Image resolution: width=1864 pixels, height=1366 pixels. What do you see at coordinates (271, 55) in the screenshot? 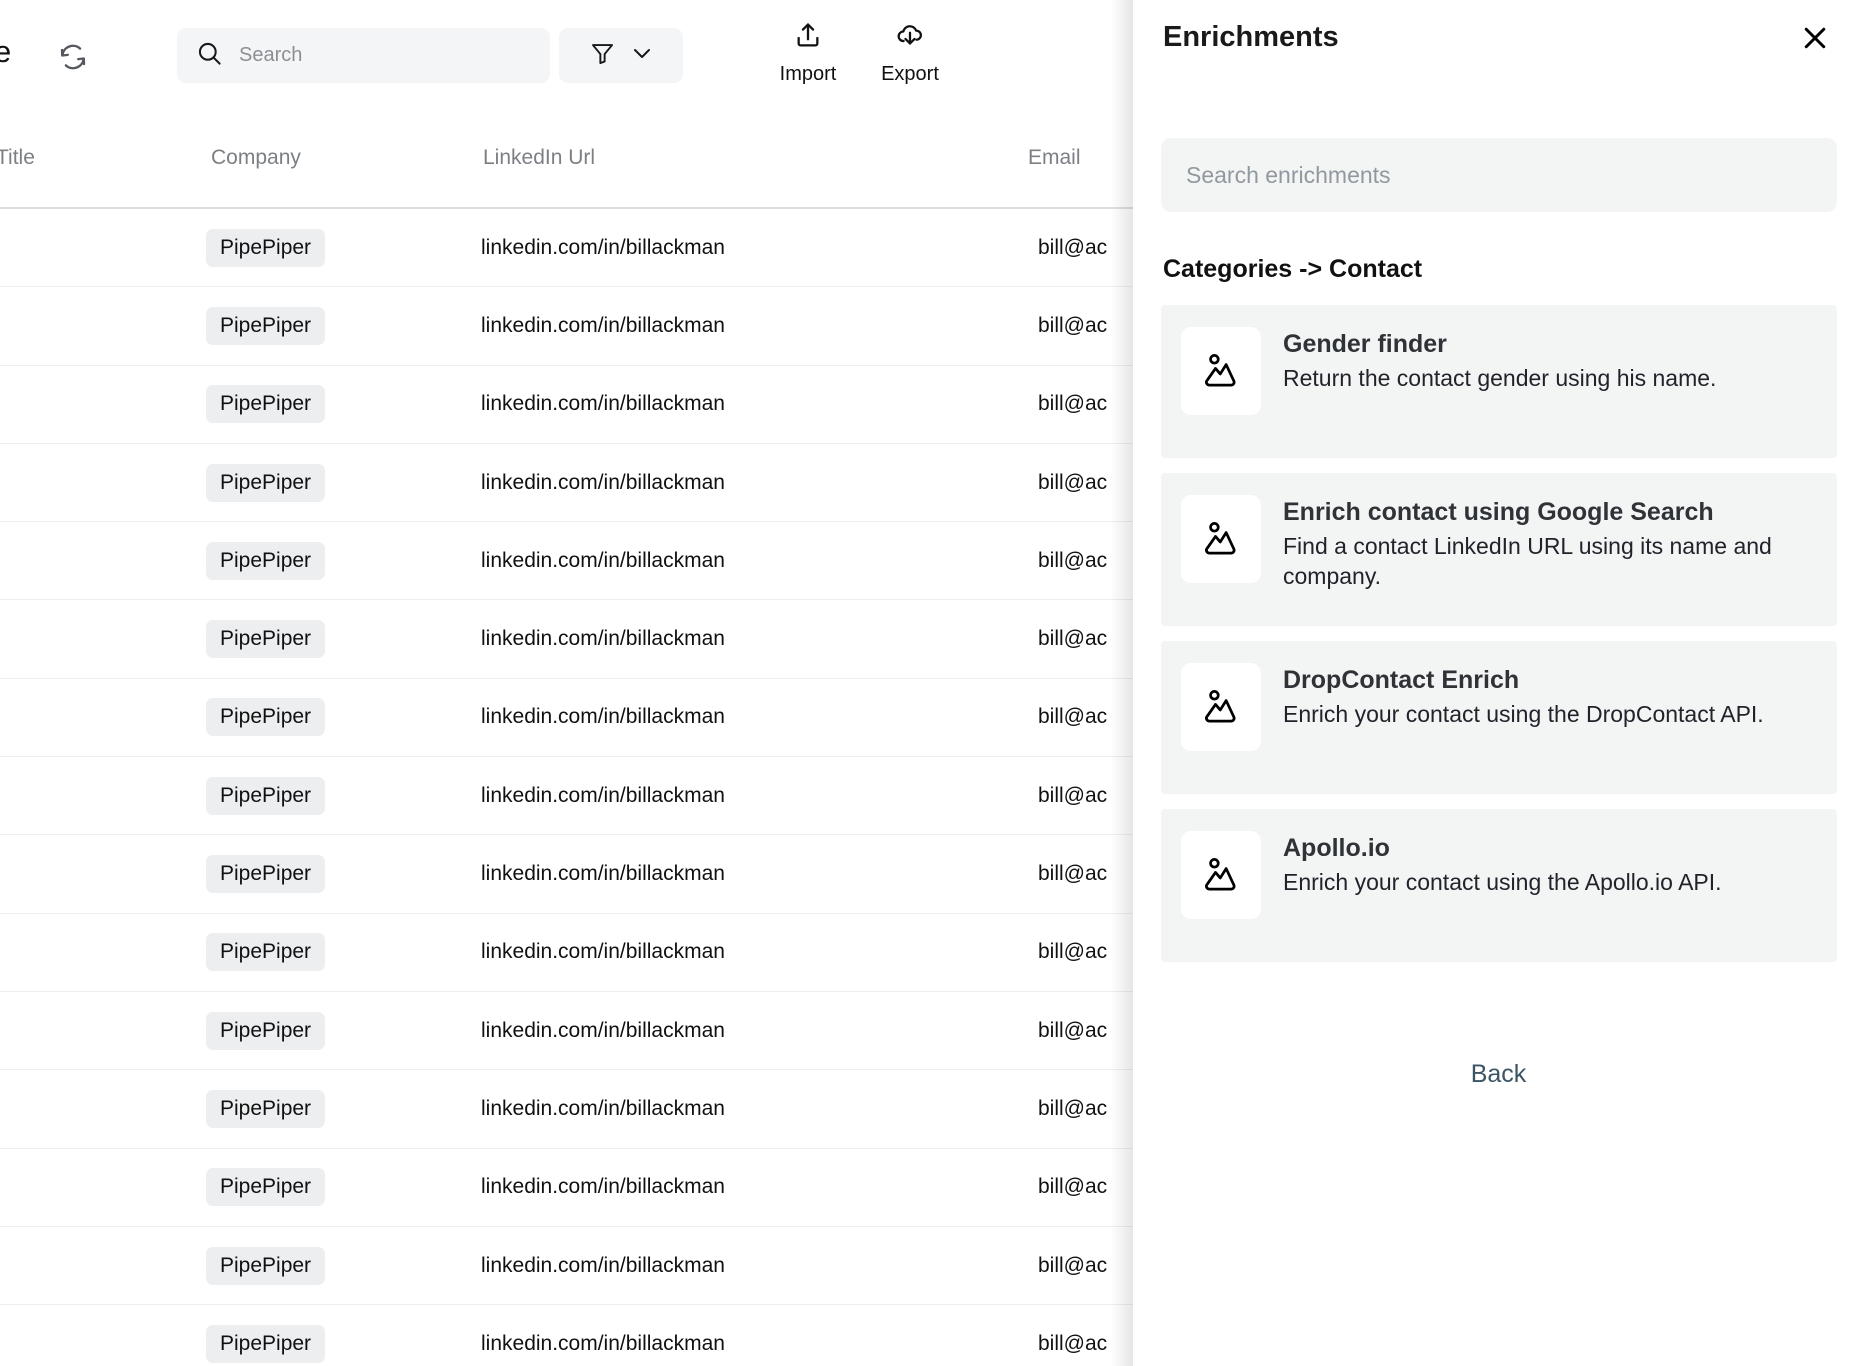
I see `search-placeholder: Search` at bounding box center [271, 55].